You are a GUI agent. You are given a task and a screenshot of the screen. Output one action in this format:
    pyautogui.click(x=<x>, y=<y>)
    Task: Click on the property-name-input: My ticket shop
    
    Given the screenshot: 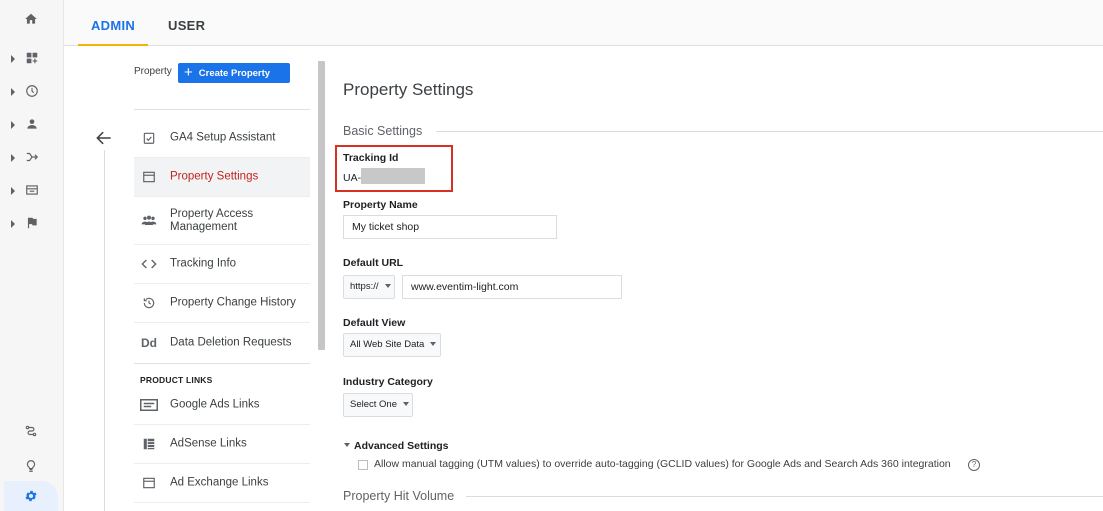 What is the action you would take?
    pyautogui.click(x=450, y=227)
    